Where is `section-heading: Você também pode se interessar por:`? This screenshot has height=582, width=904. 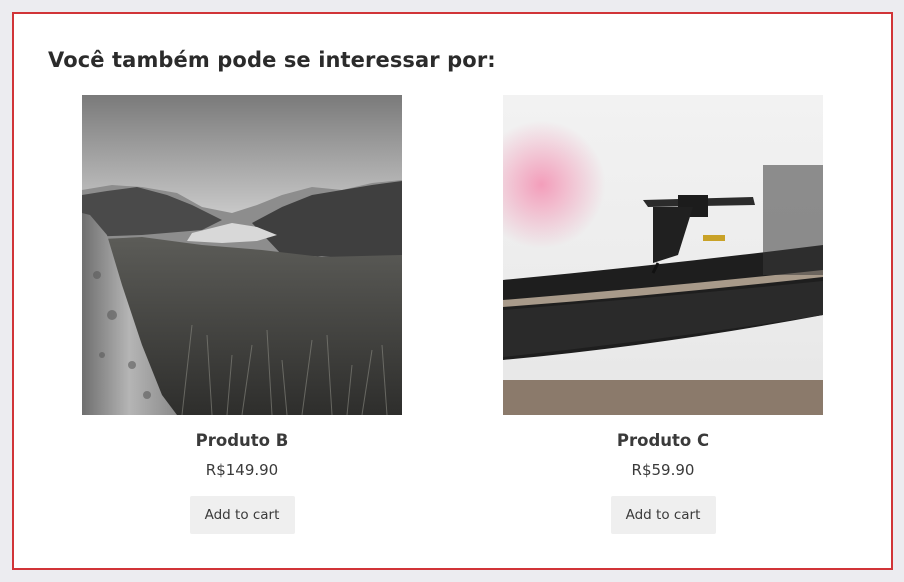
section-heading: Você também pode se interessar por: is located at coordinates (272, 60).